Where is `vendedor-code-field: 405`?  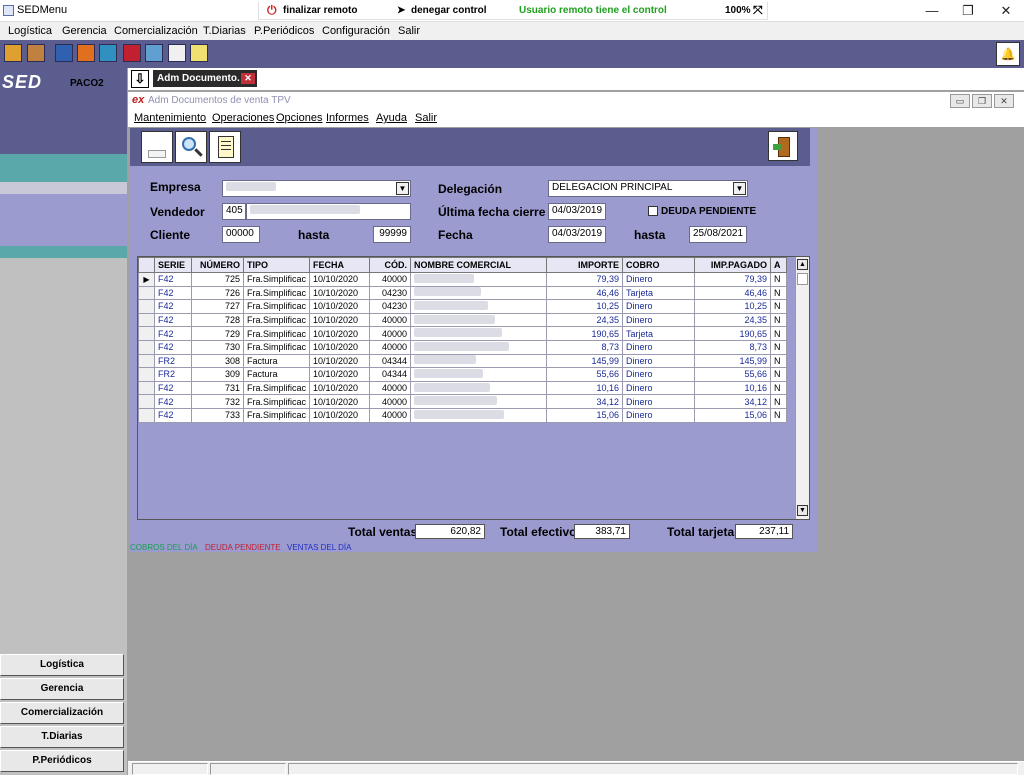 vendedor-code-field: 405 is located at coordinates (234, 211).